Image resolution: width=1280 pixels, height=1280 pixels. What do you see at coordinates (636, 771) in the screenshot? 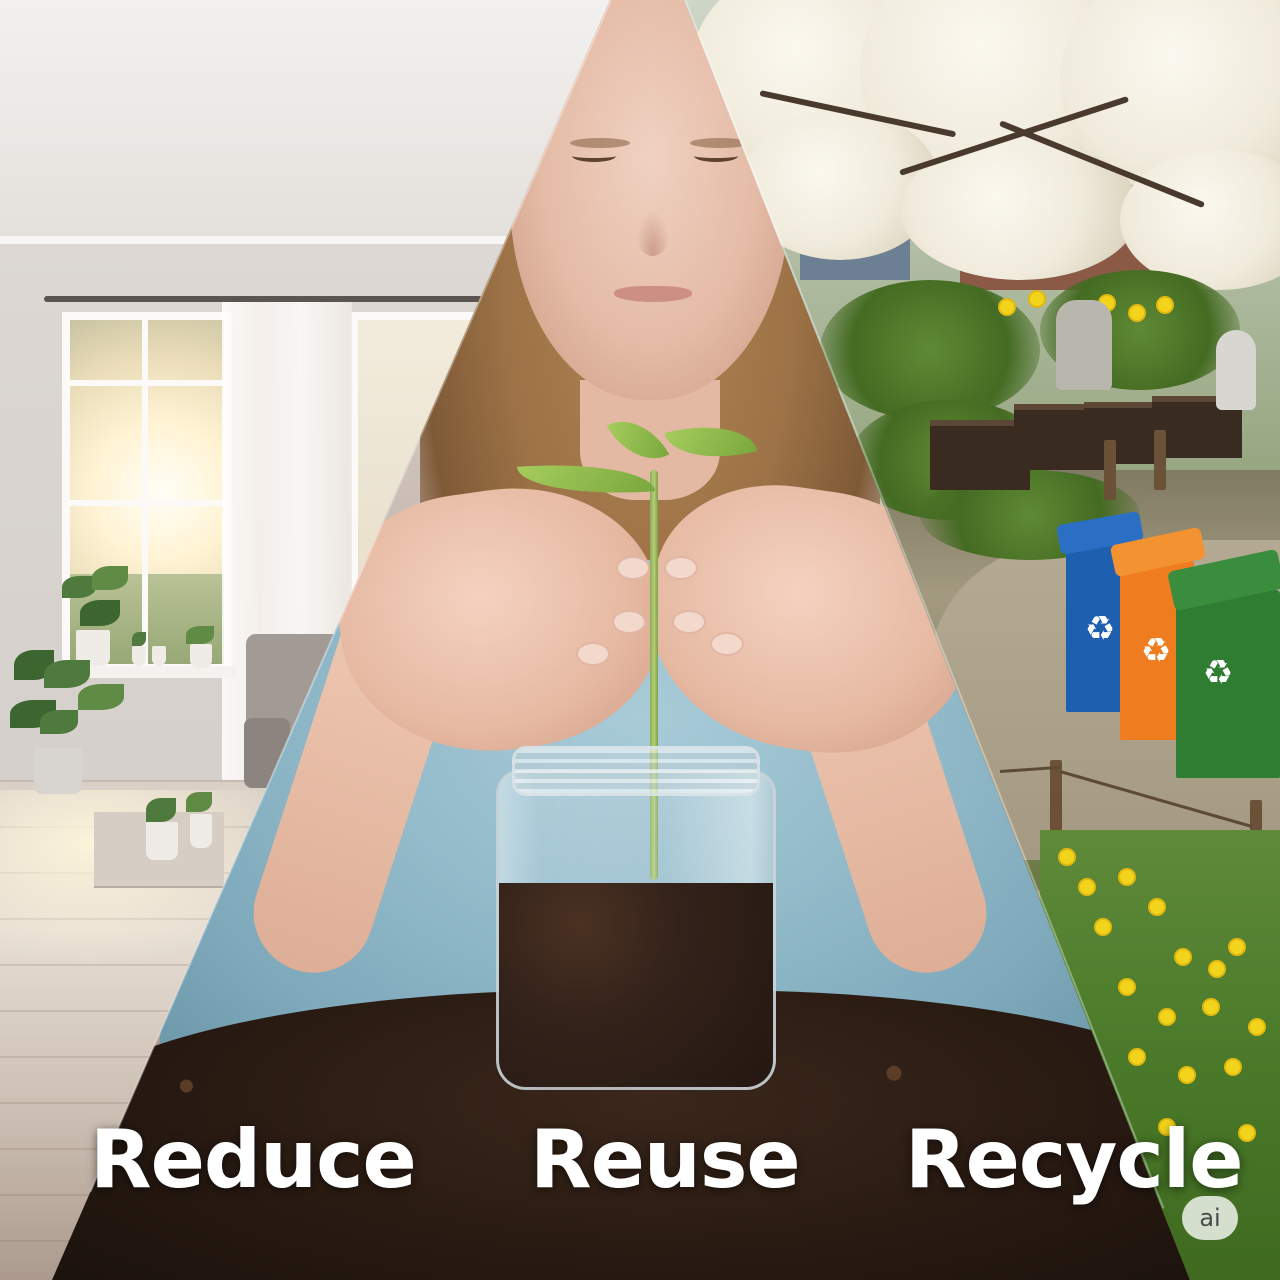
I see `jar-threaded-neck` at bounding box center [636, 771].